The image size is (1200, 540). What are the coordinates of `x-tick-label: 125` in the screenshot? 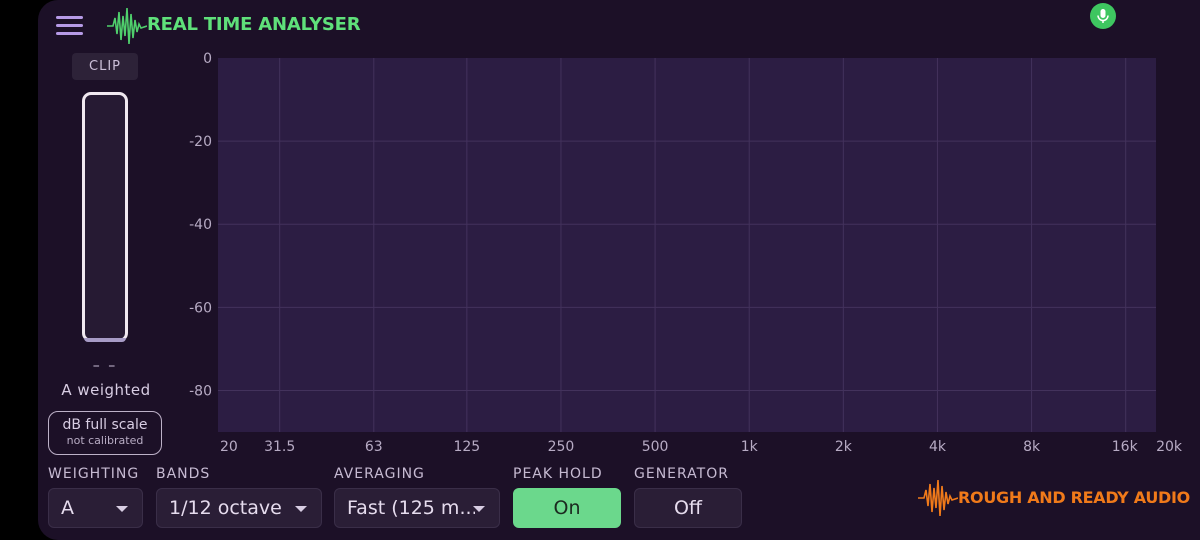 It's located at (466, 447).